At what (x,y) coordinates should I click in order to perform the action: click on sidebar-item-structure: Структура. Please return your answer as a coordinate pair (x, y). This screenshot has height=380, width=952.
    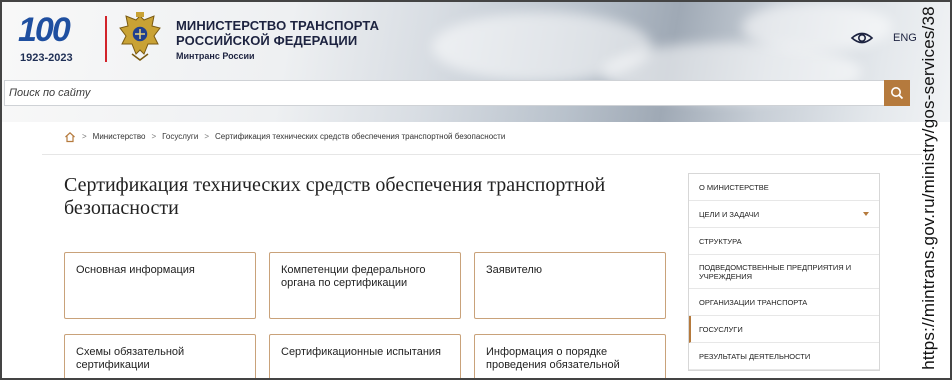
    Looking at the image, I should click on (784, 241).